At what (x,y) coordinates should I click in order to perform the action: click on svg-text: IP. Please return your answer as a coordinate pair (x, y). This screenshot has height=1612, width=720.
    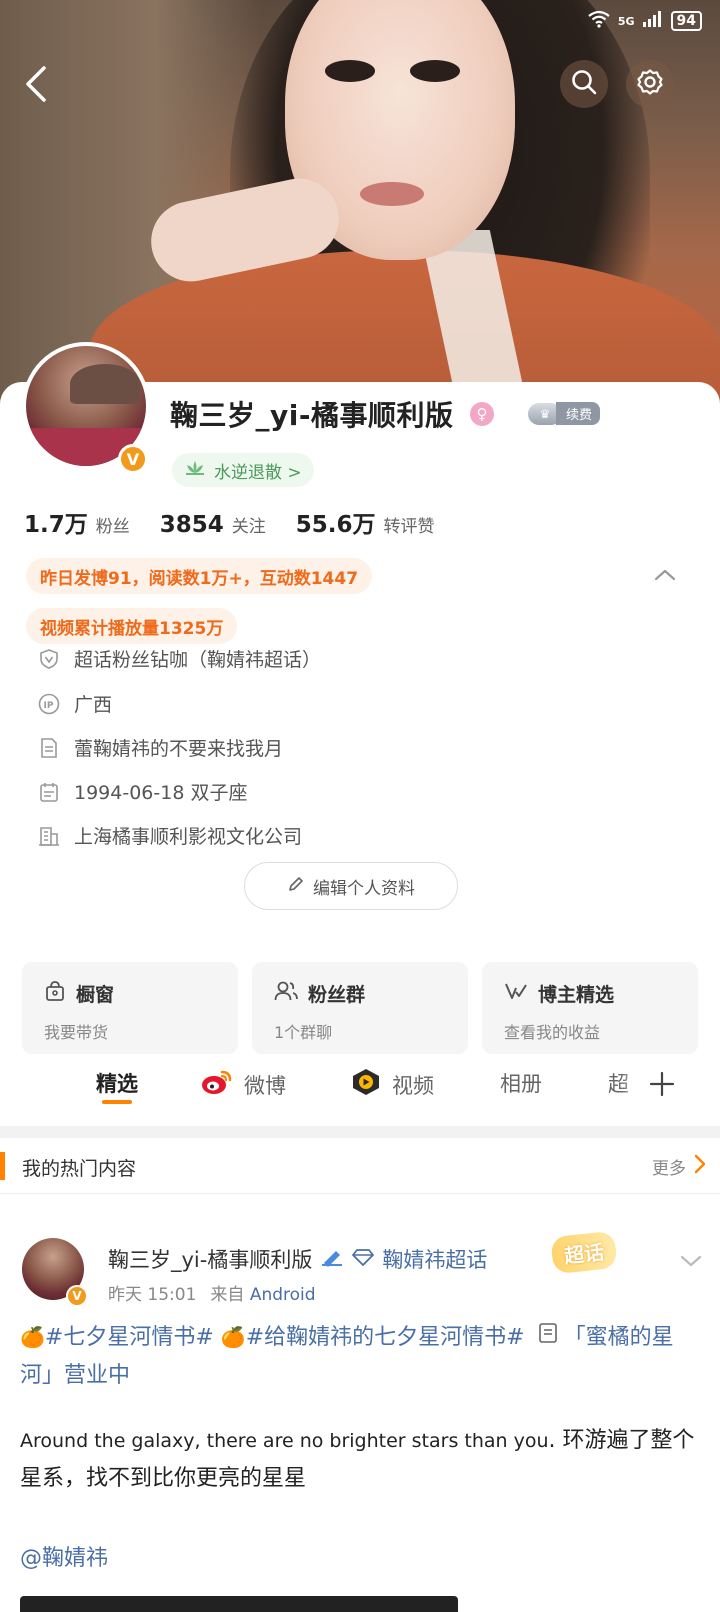
    Looking at the image, I should click on (49, 706).